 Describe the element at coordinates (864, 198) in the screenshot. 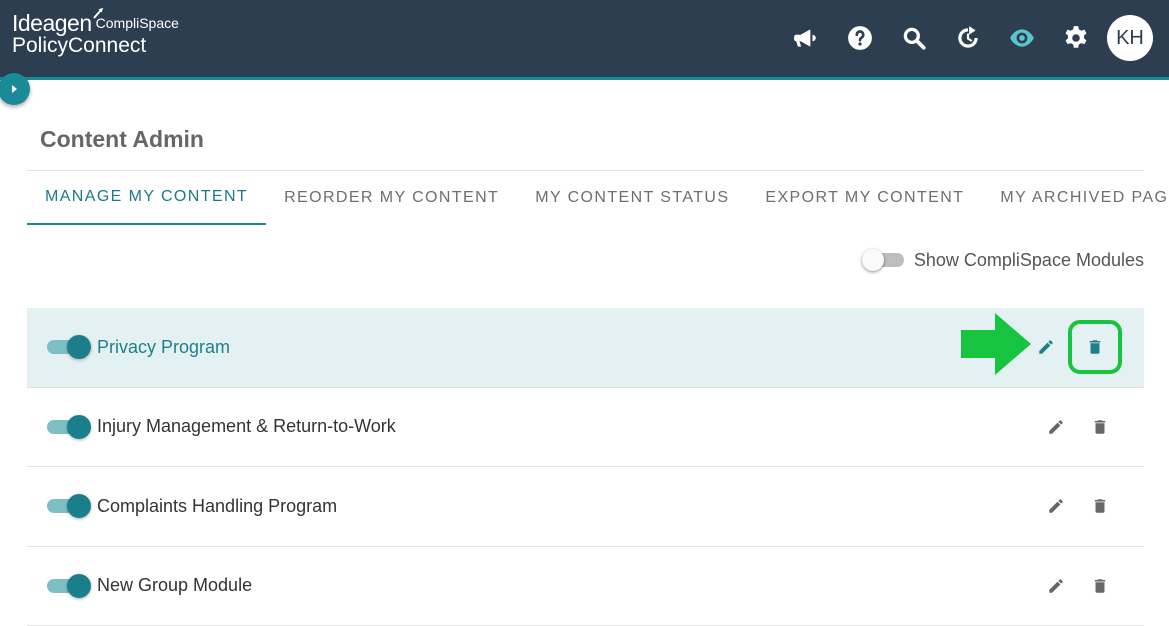

I see `tab-export-my-content: EXPORT MY CONTENT` at that location.